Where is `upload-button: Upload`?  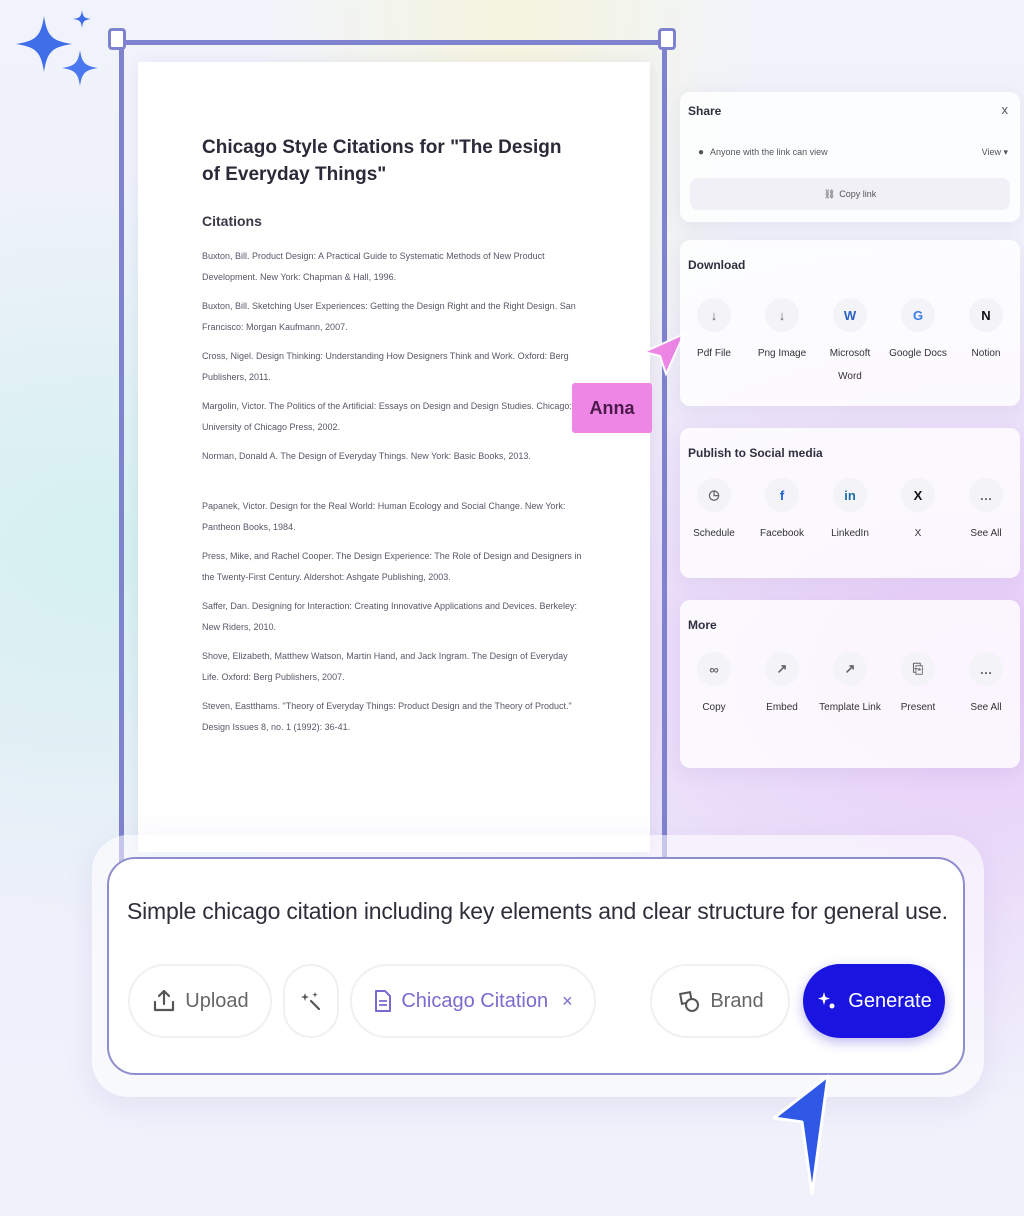
upload-button: Upload is located at coordinates (200, 1001).